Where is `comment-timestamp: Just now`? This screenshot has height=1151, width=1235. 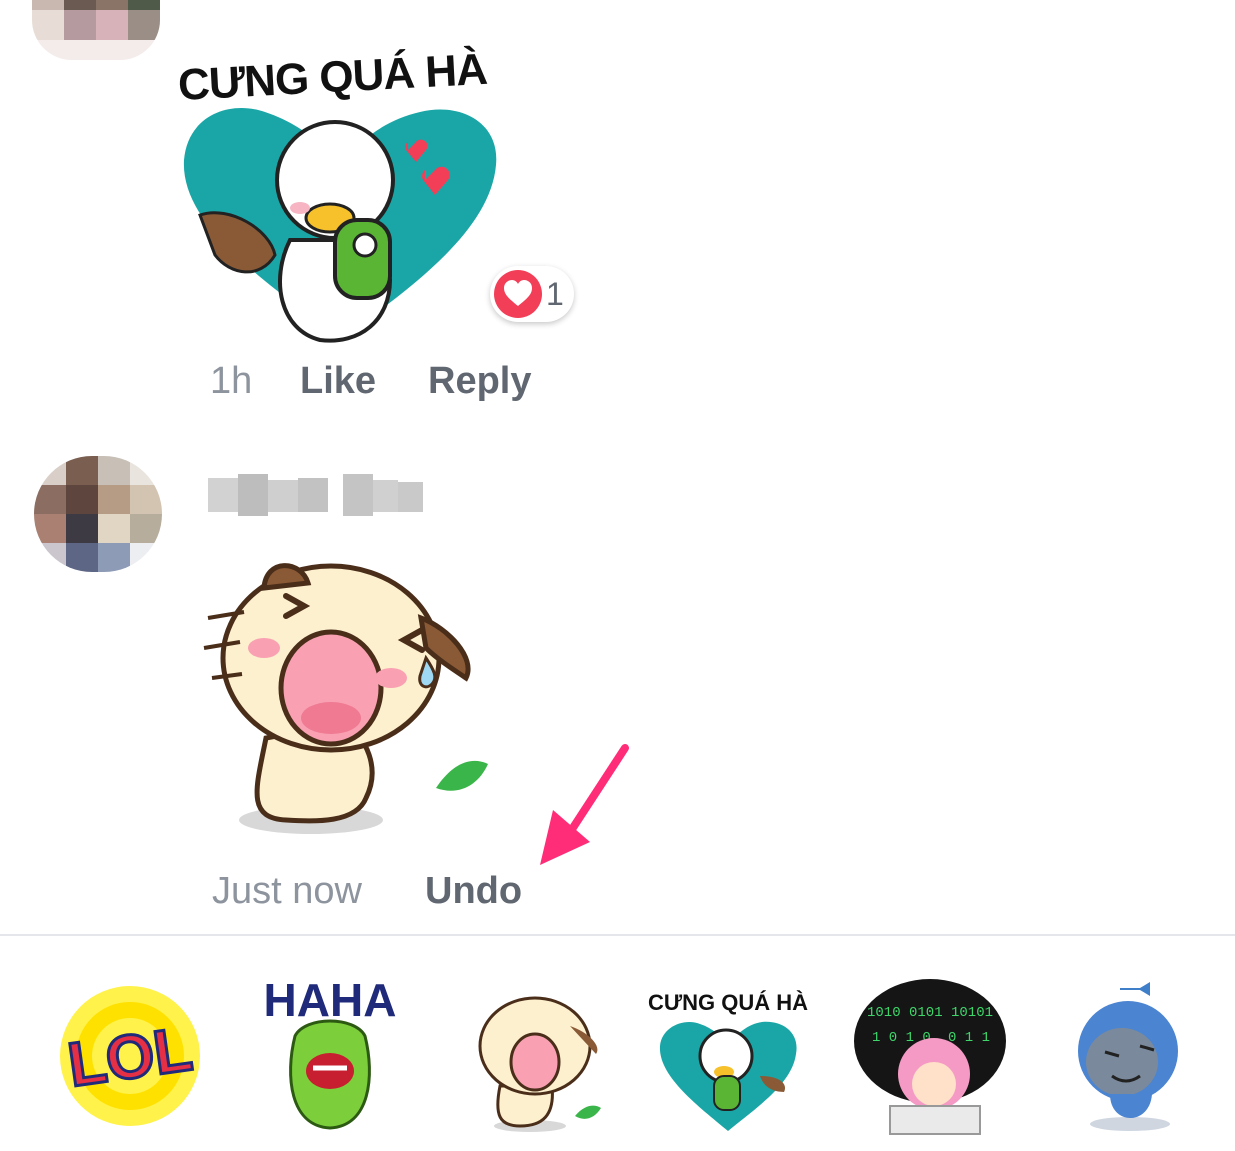
comment-timestamp: Just now is located at coordinates (287, 891).